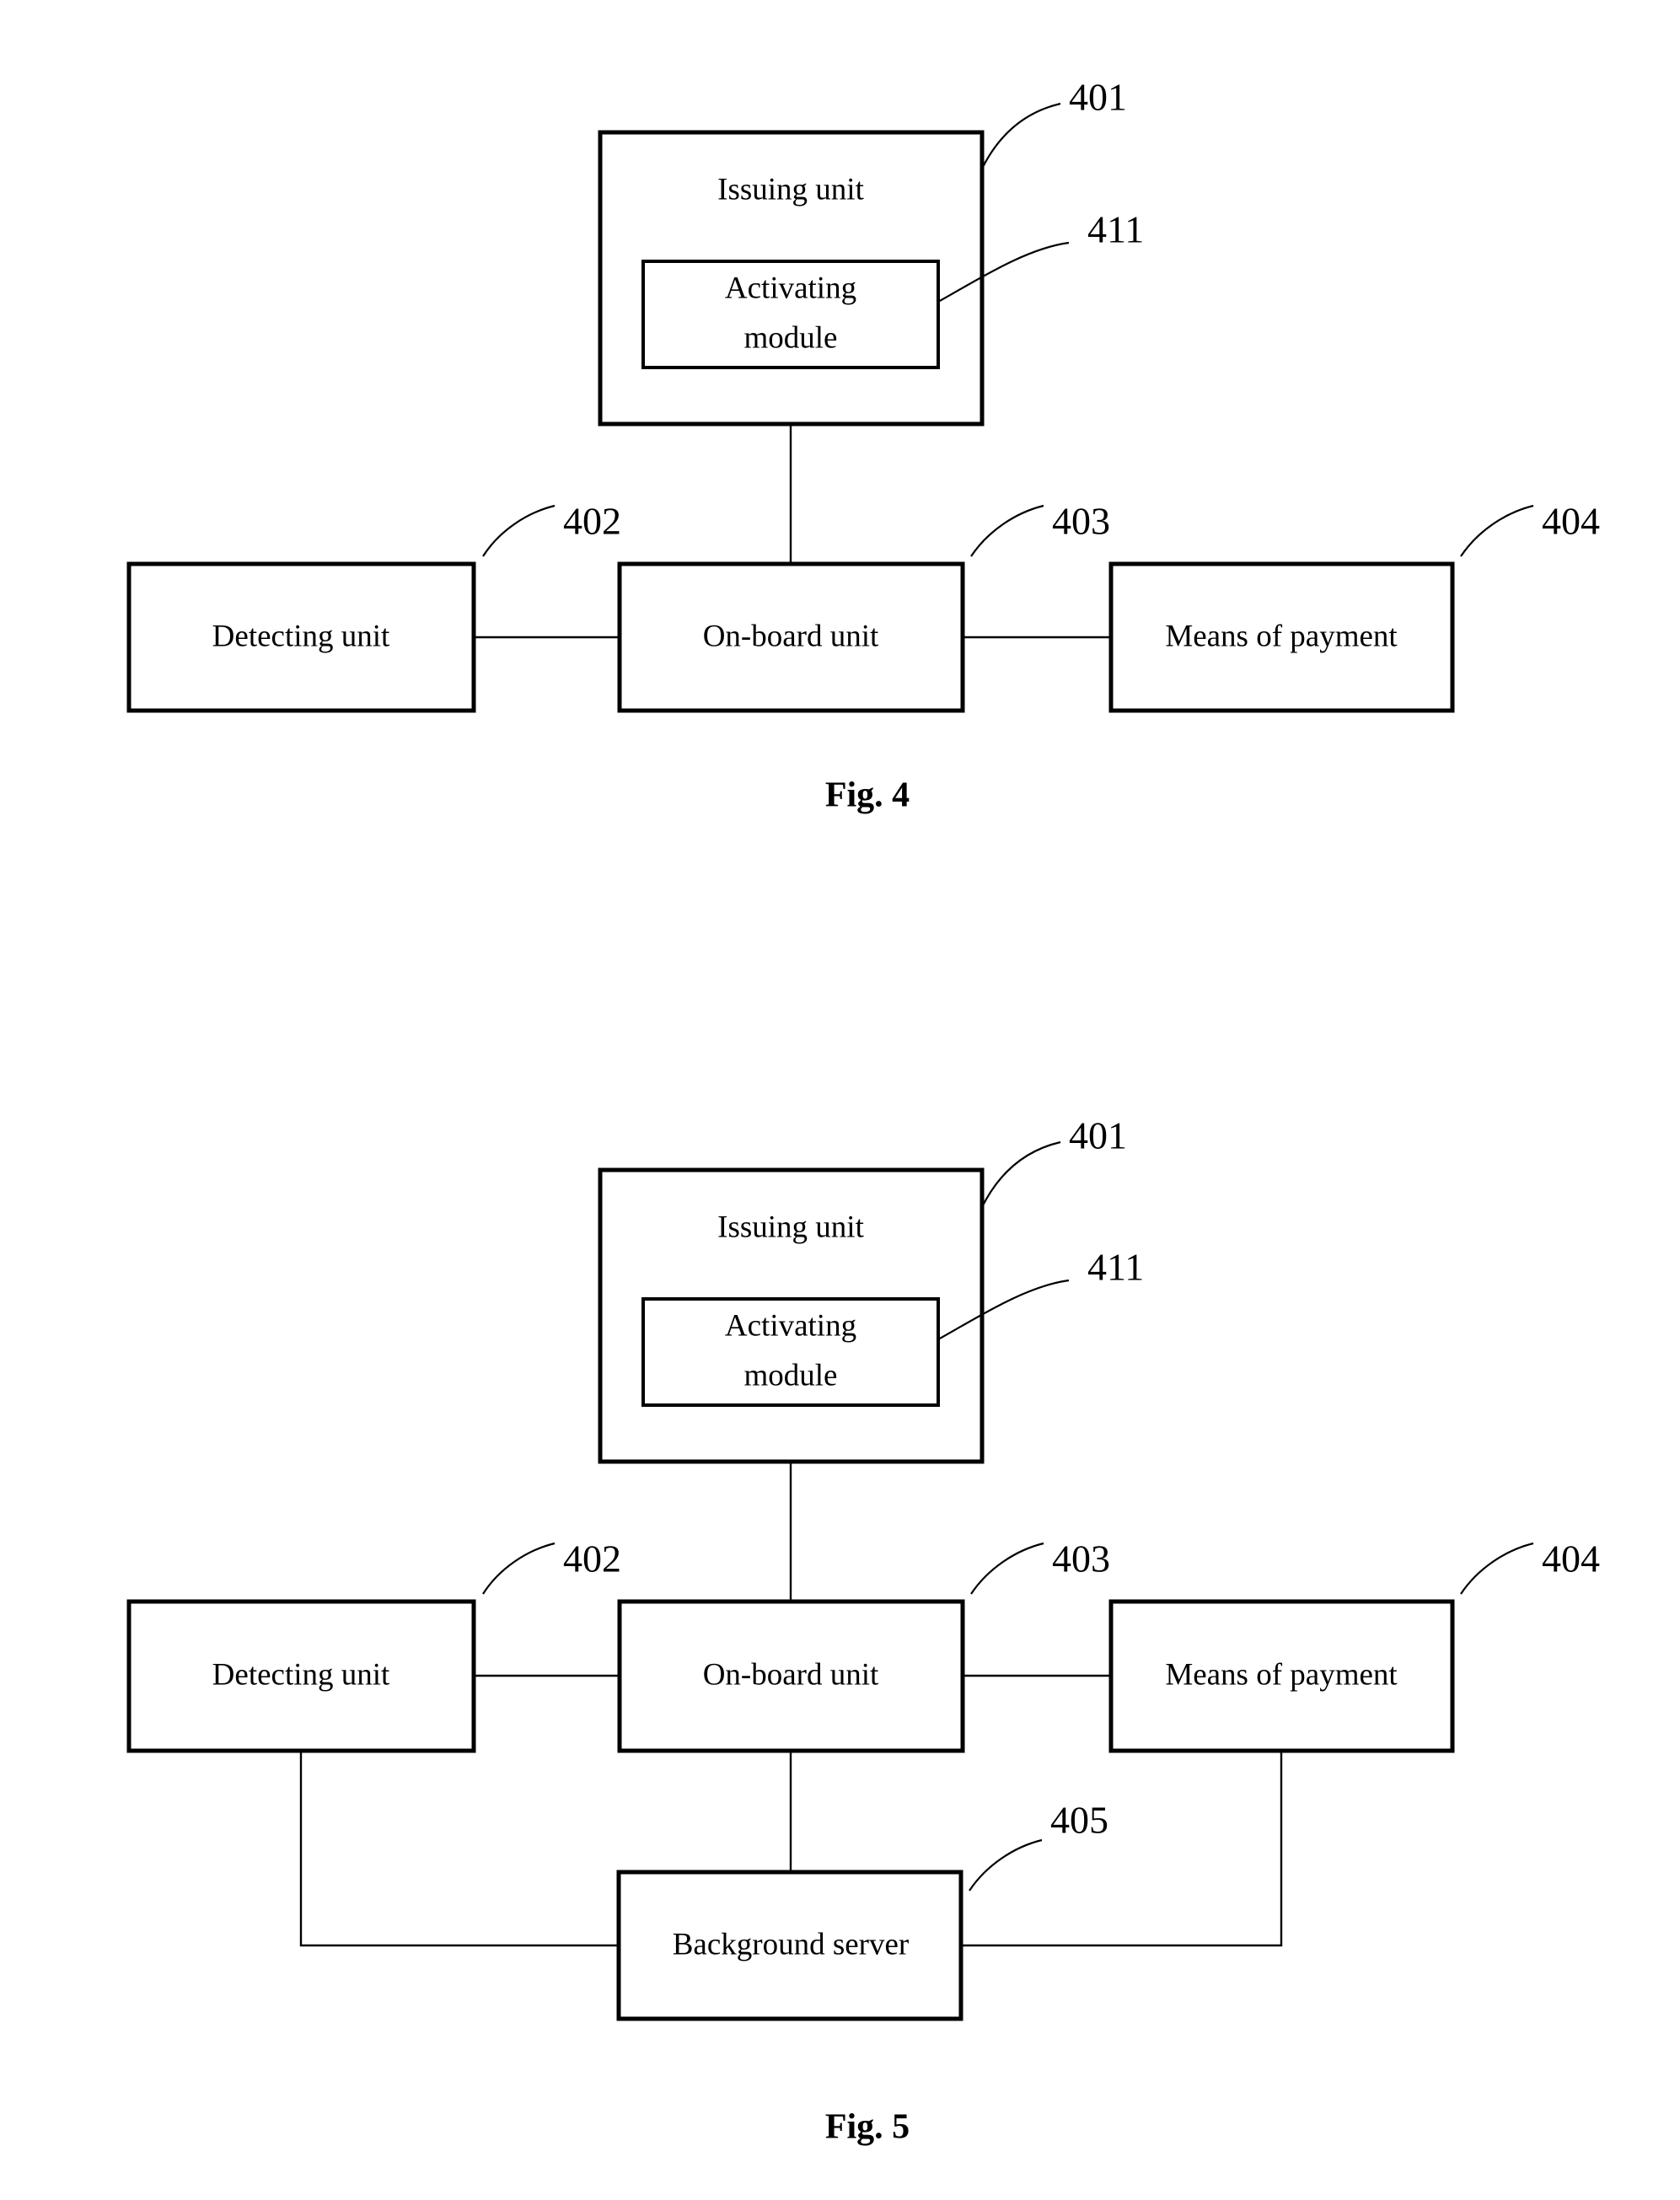 The height and width of the screenshot is (2200, 1680). Describe the element at coordinates (592, 521) in the screenshot. I see `ref-label-402-fig4: 402` at that location.